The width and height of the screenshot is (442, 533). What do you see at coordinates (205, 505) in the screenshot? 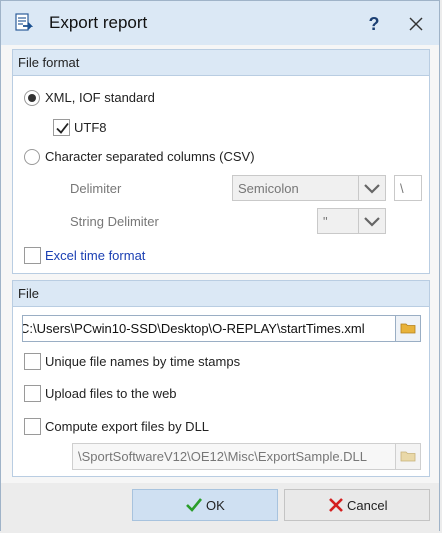
I see `ok-button: OK` at bounding box center [205, 505].